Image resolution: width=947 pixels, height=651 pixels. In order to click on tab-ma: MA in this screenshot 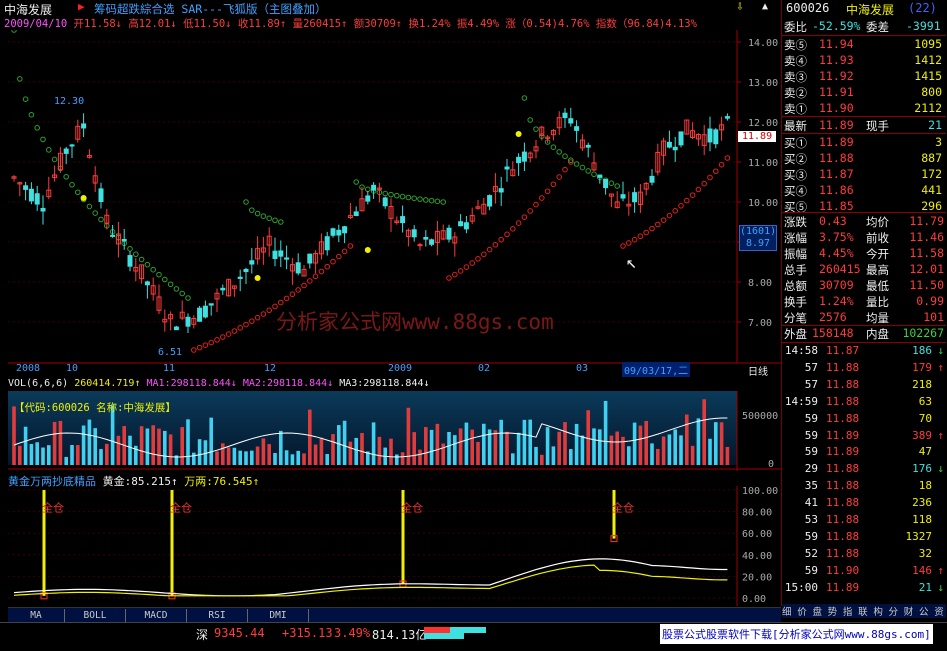, I will do `click(36, 616)`.